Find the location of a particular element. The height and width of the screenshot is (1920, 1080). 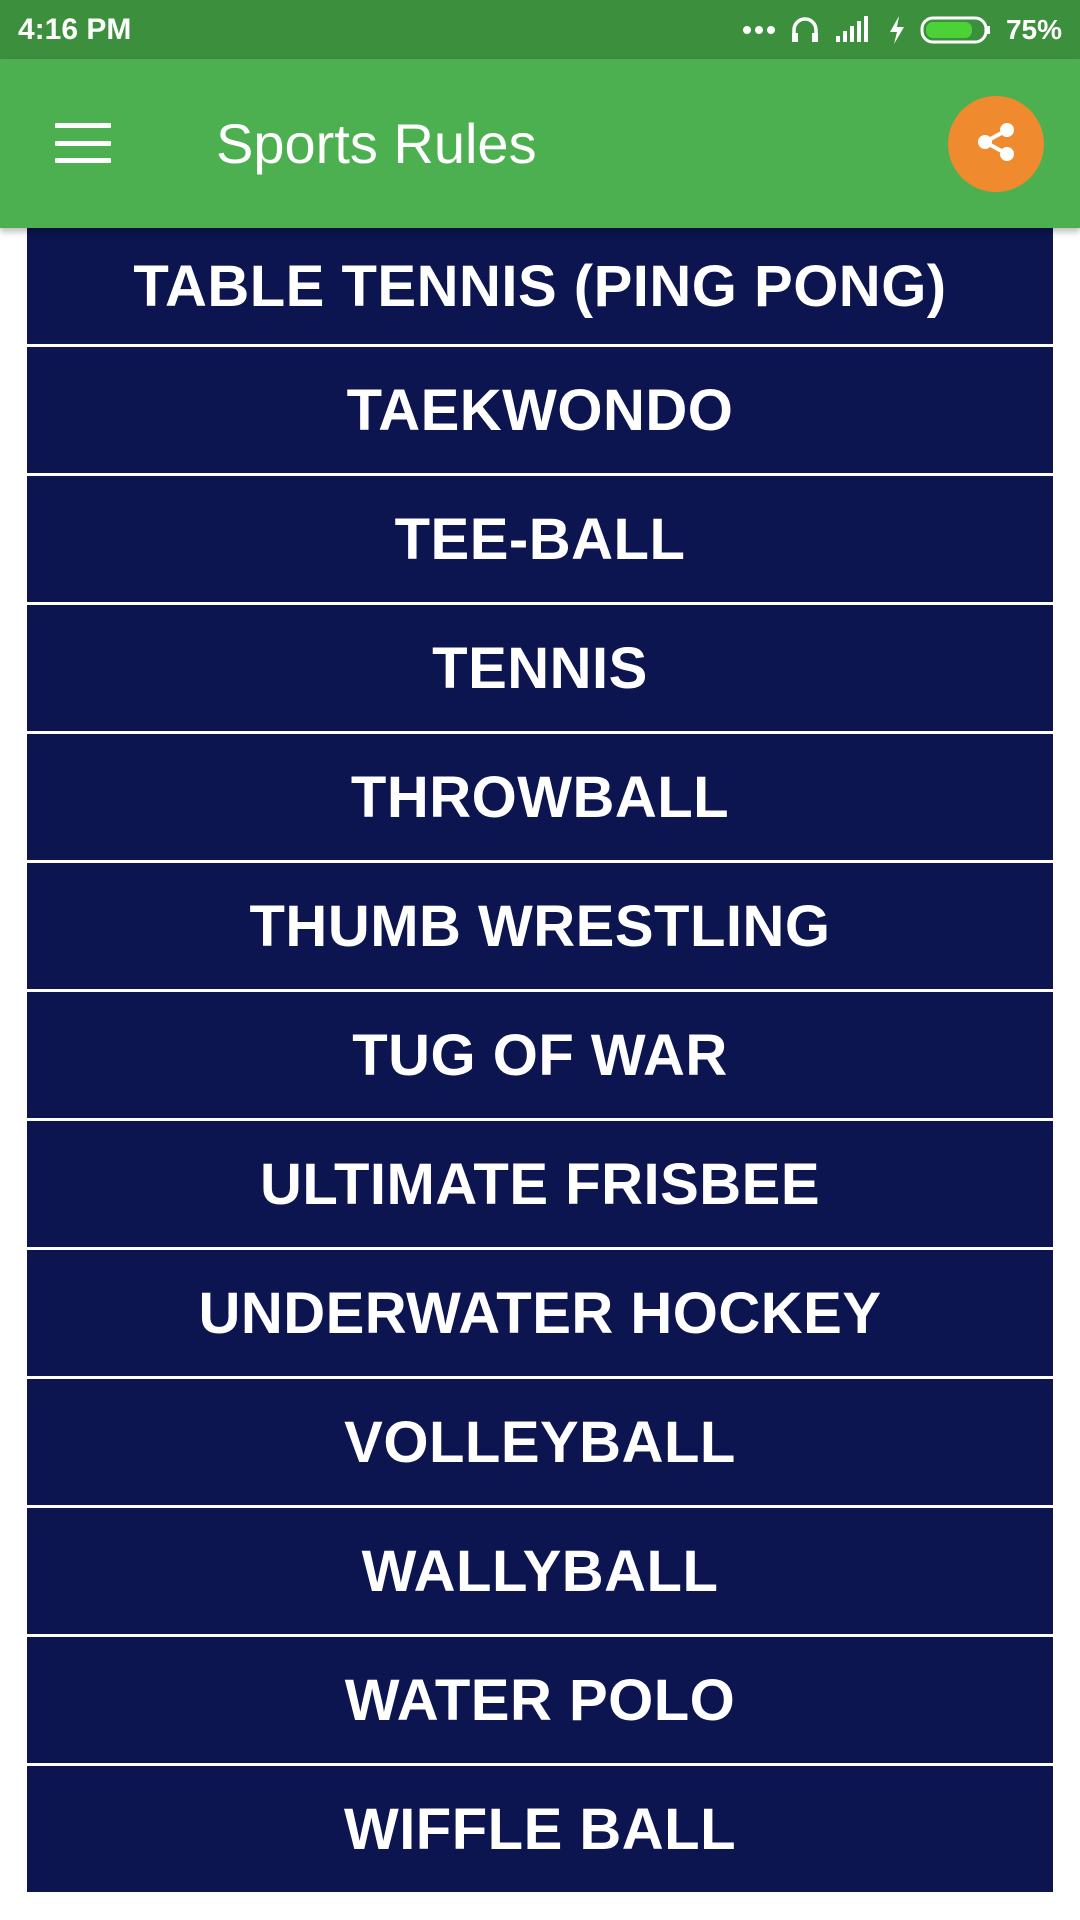

list-item: TEE-BALL is located at coordinates (540, 539).